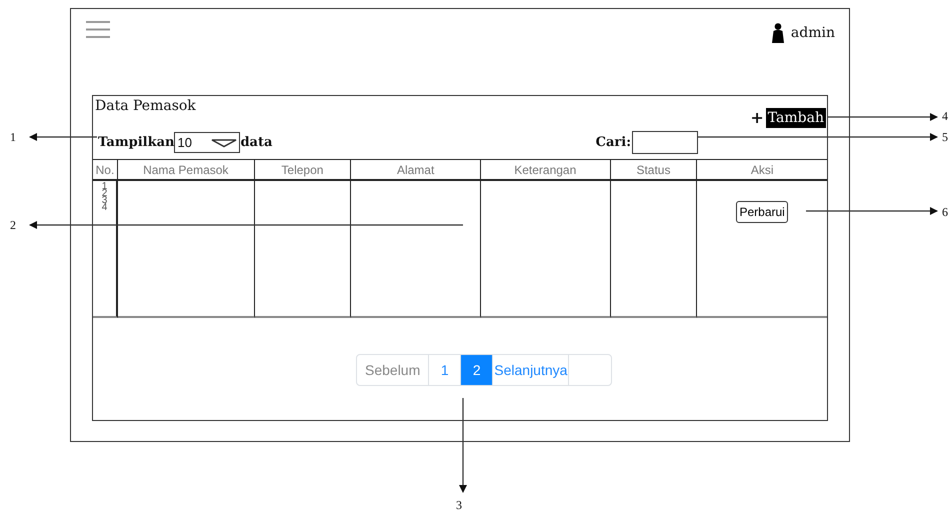 This screenshot has width=951, height=512. Describe the element at coordinates (207, 142) in the screenshot. I see `page-size-dropdown: 10` at that location.